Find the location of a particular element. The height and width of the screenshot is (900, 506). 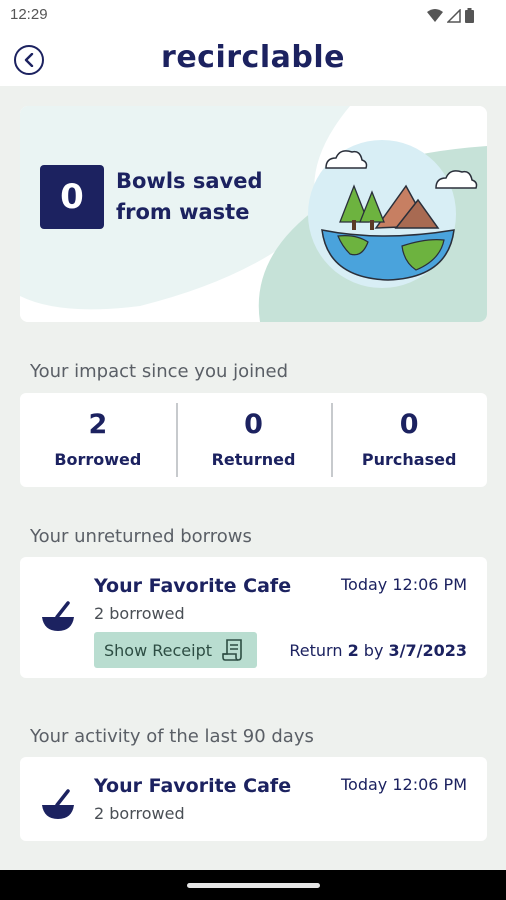

stat-label: Borrowed is located at coordinates (98, 459).